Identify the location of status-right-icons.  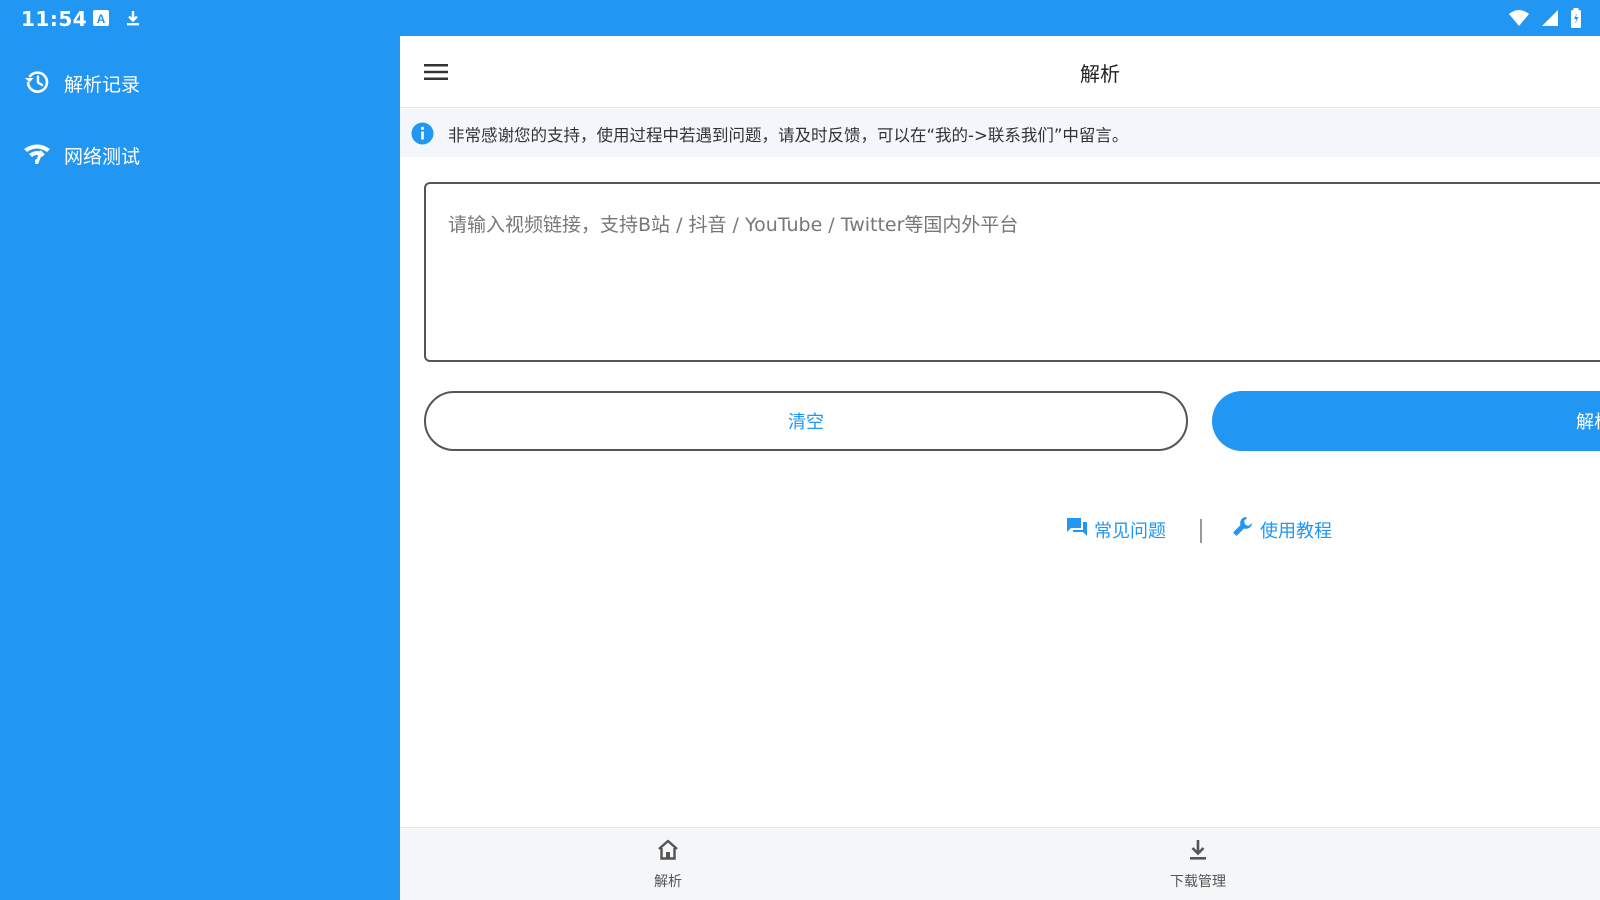
(1545, 20).